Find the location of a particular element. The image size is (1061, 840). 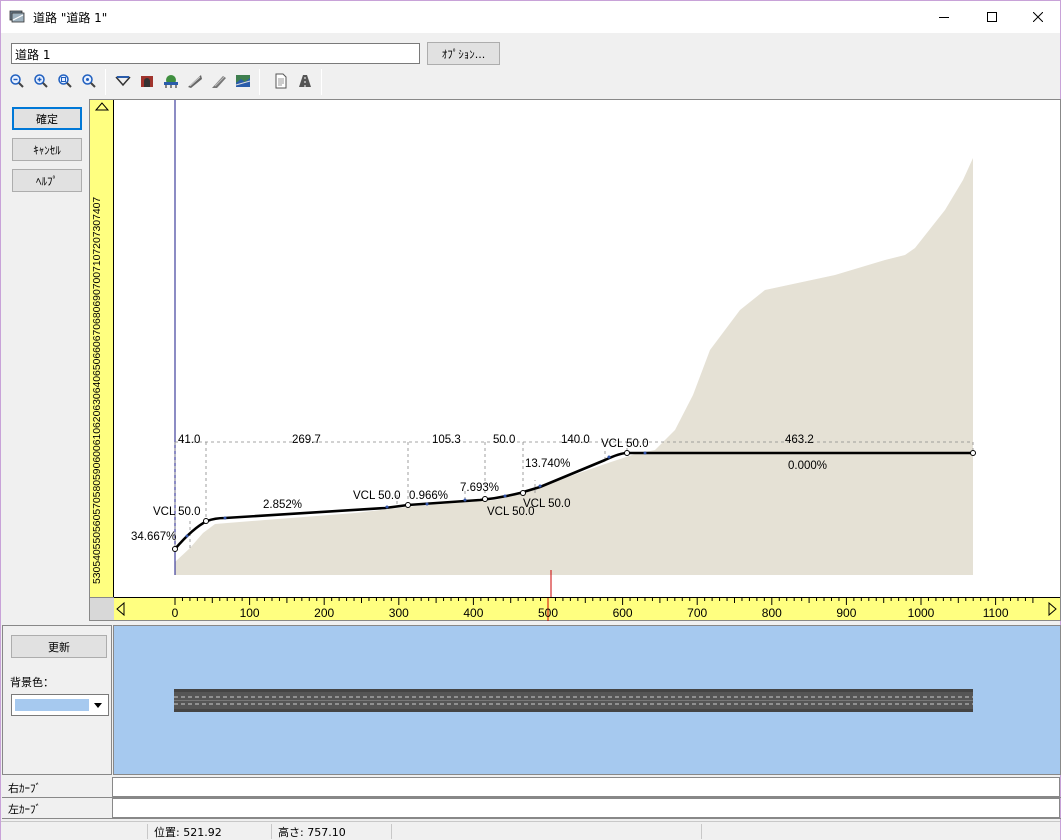

maximize-button is located at coordinates (992, 16).